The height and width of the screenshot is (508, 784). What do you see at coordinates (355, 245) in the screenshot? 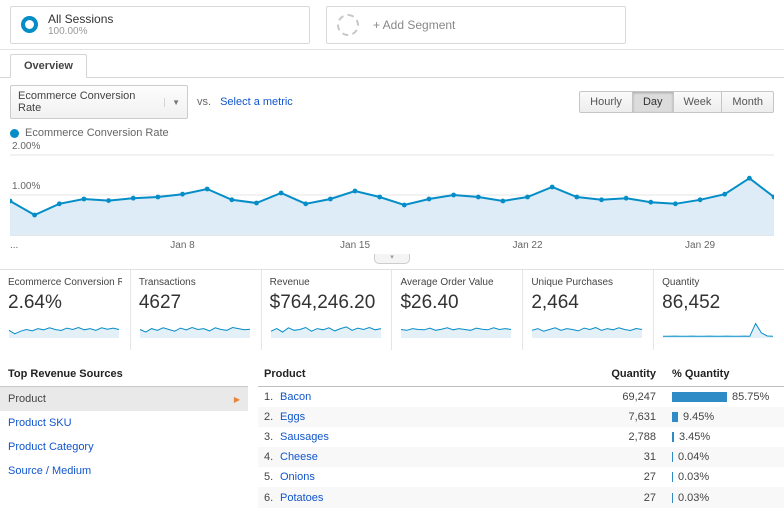
I see `x-tick-label: Jan 15` at bounding box center [355, 245].